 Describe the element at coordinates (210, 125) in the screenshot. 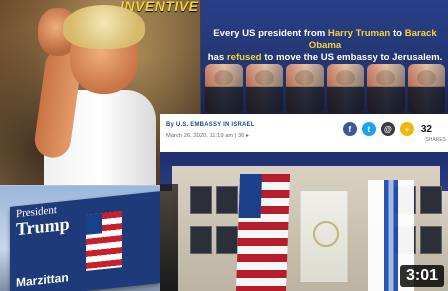

I see `article-byline: By U.S. EMBASSY IN ISRAEL` at that location.